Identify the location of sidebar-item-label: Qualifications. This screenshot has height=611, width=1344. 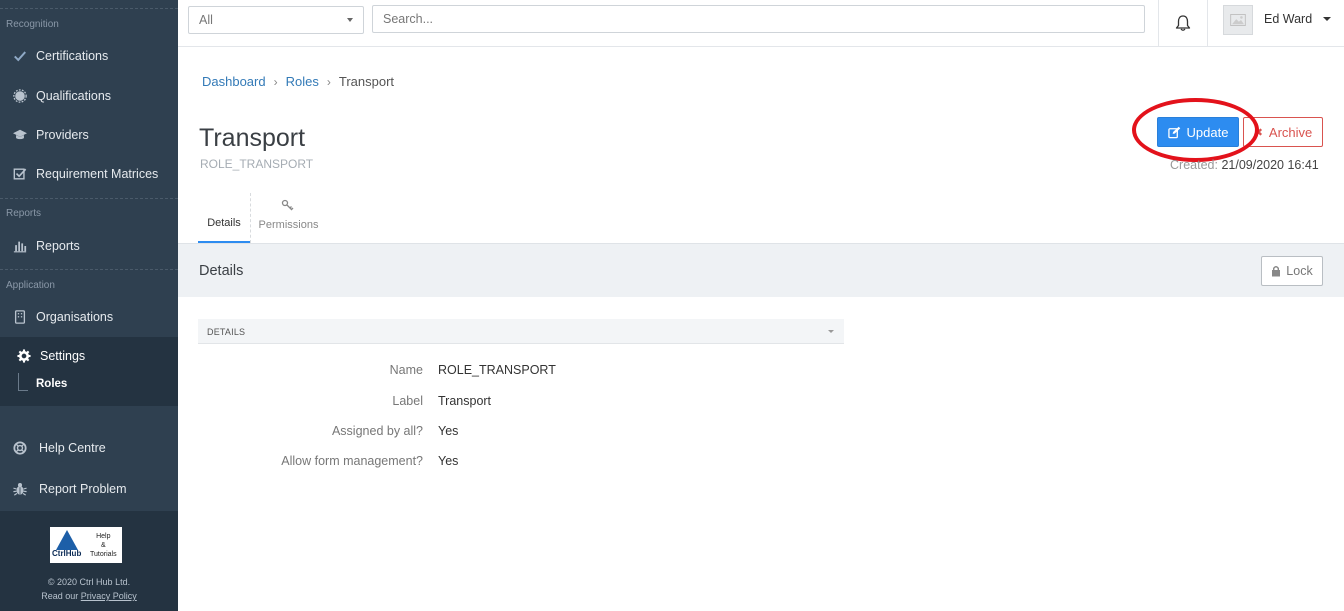
(74, 96).